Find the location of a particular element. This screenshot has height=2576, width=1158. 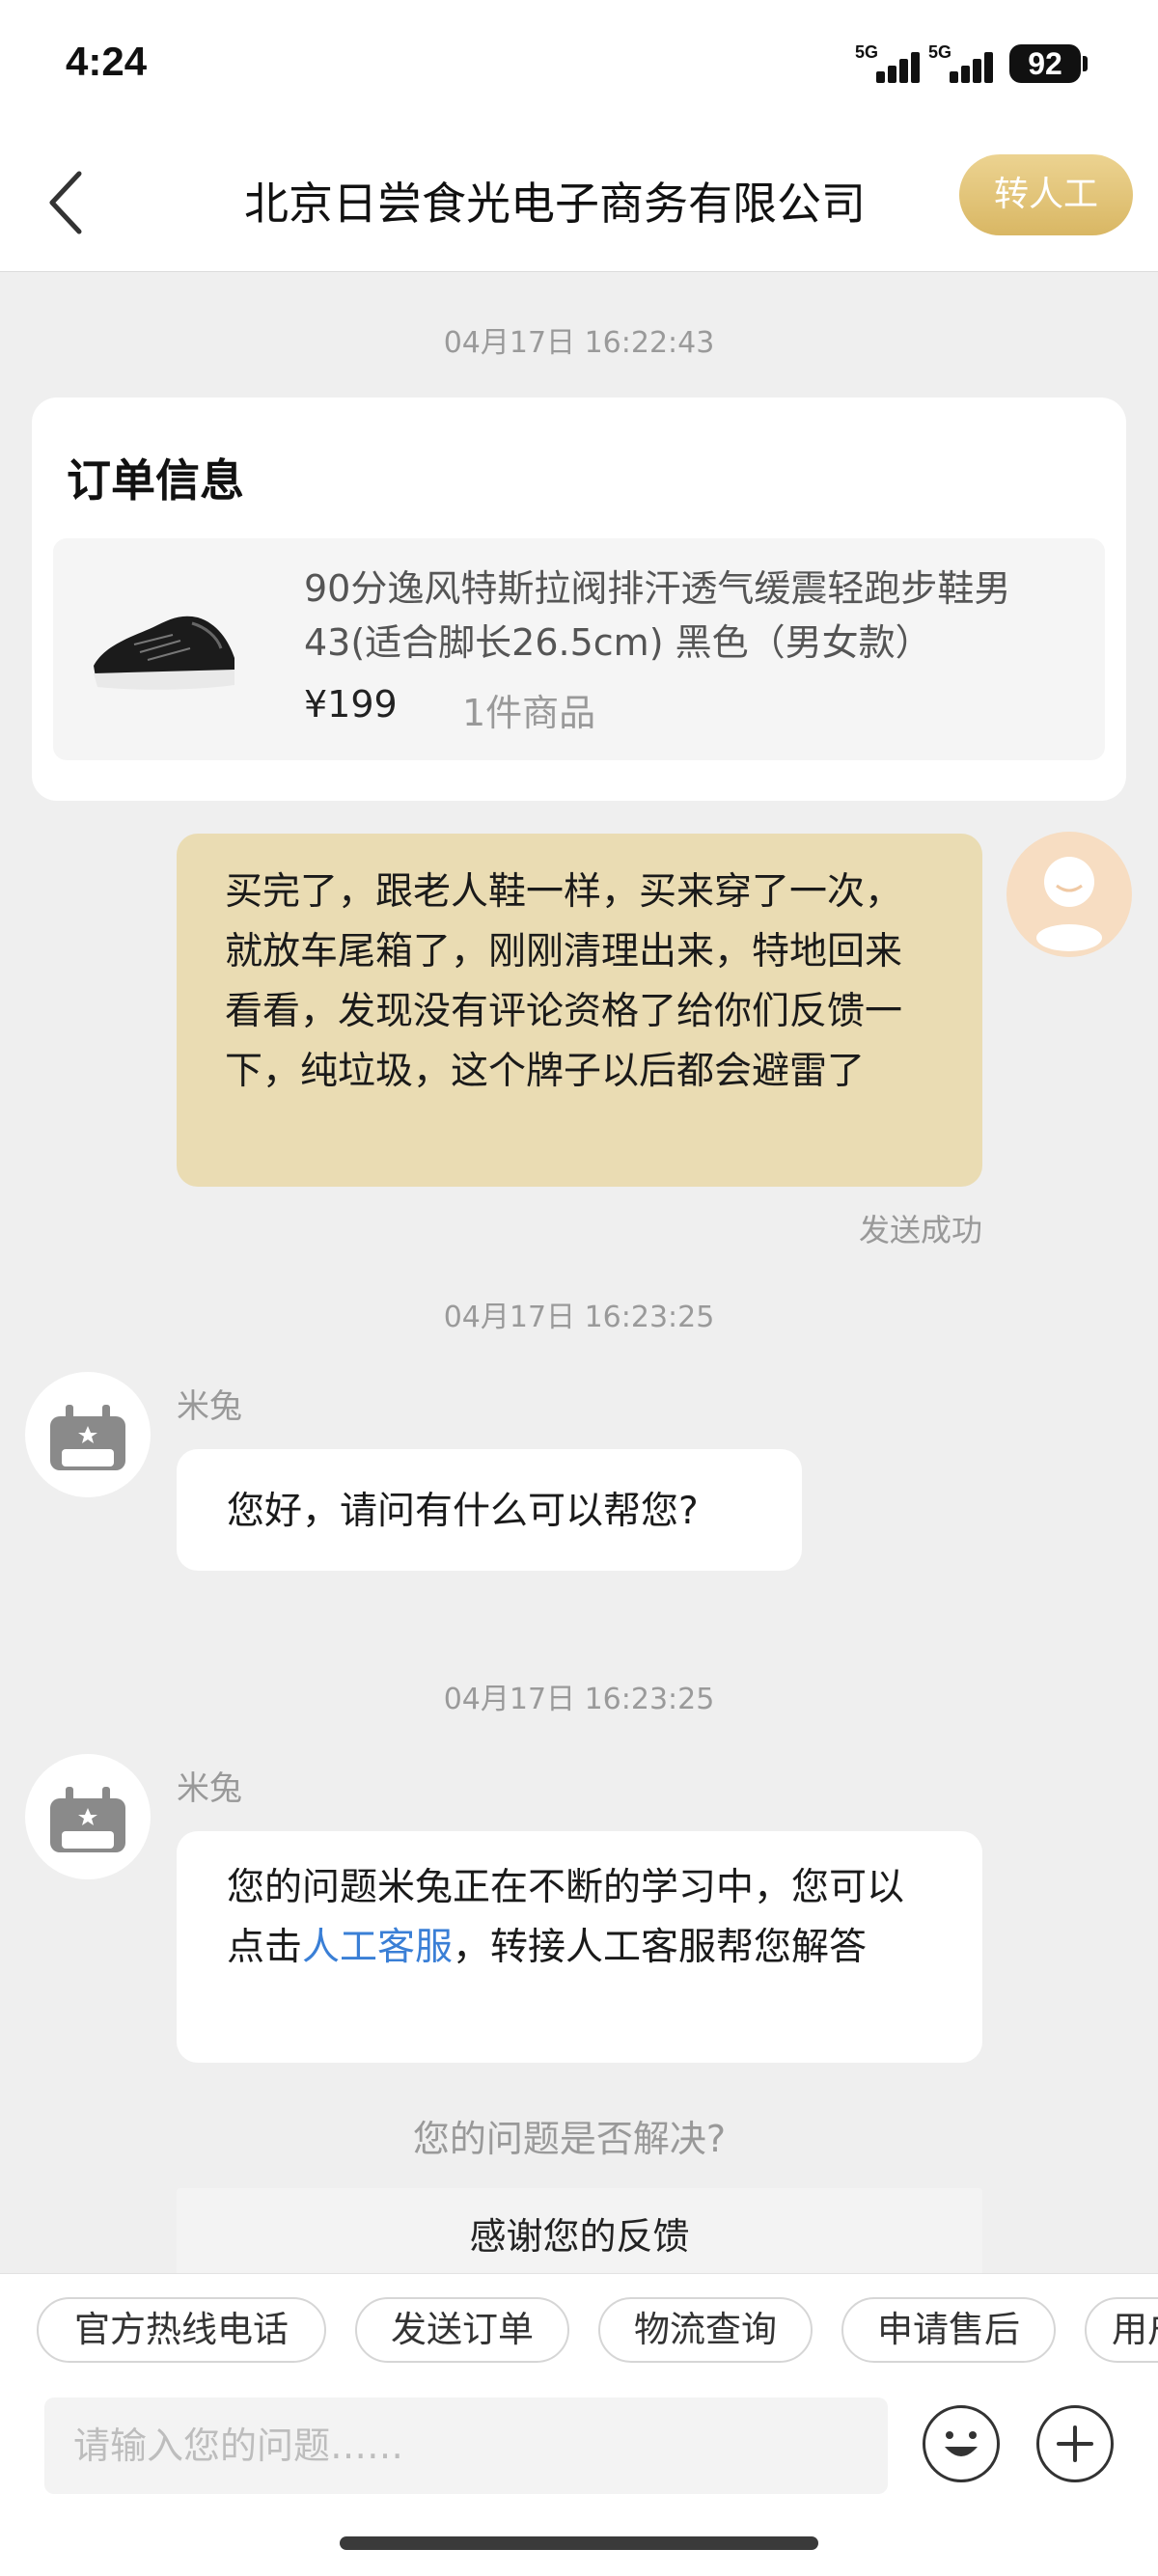

signal-icon: 5G is located at coordinates (889, 63).